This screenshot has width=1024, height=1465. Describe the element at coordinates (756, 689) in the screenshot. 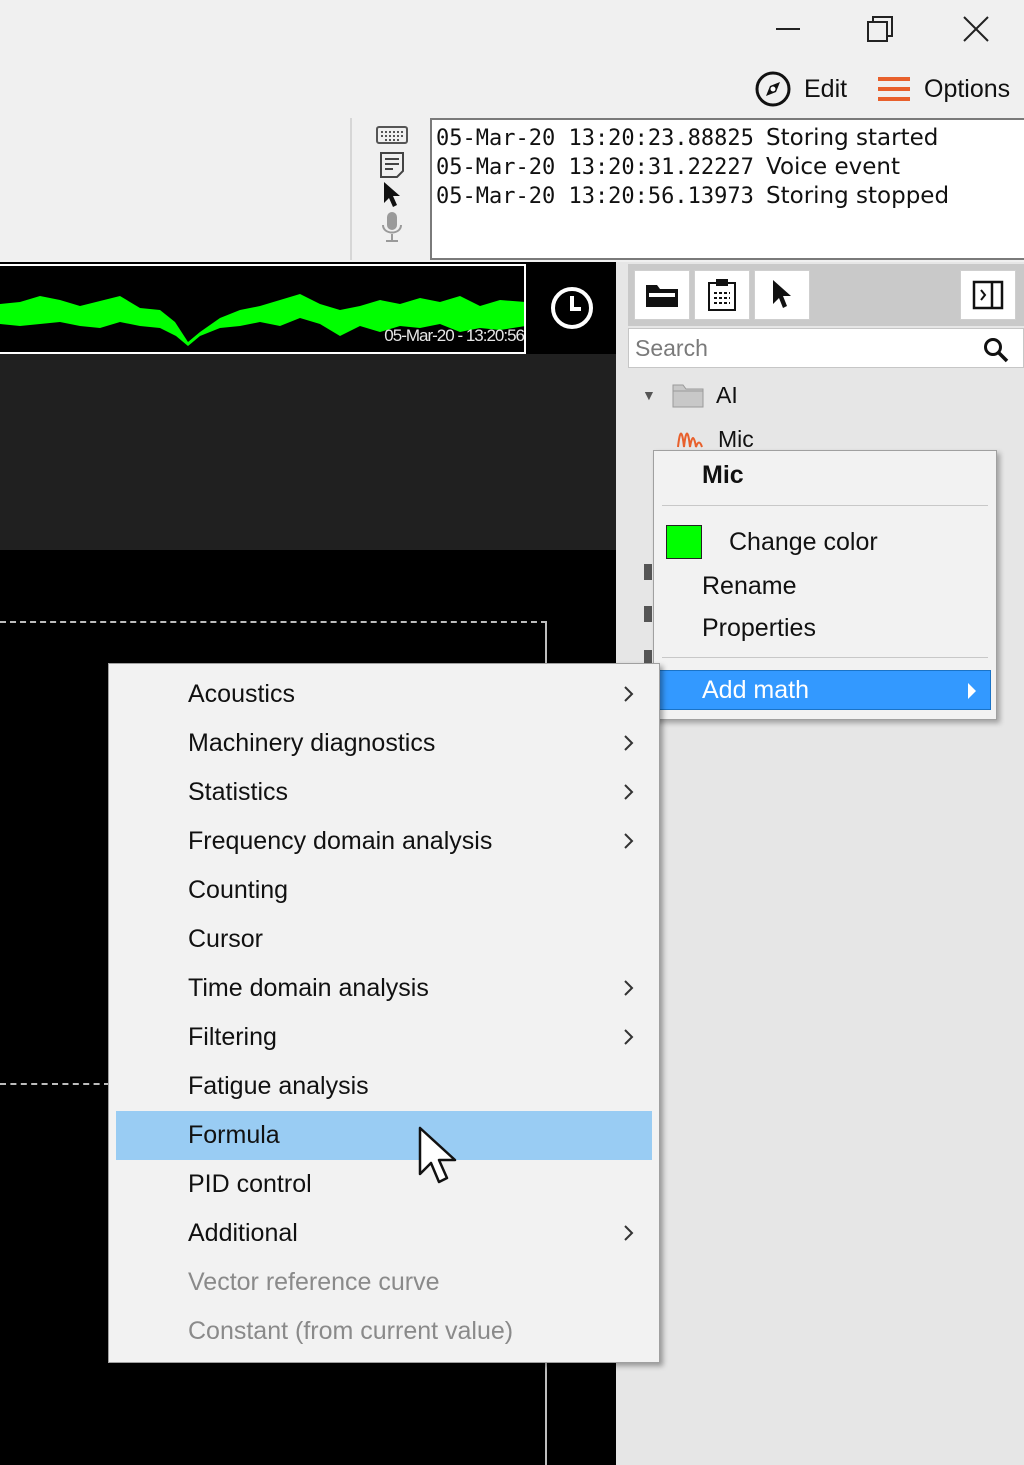

I see `menu-item-label: Add math` at that location.